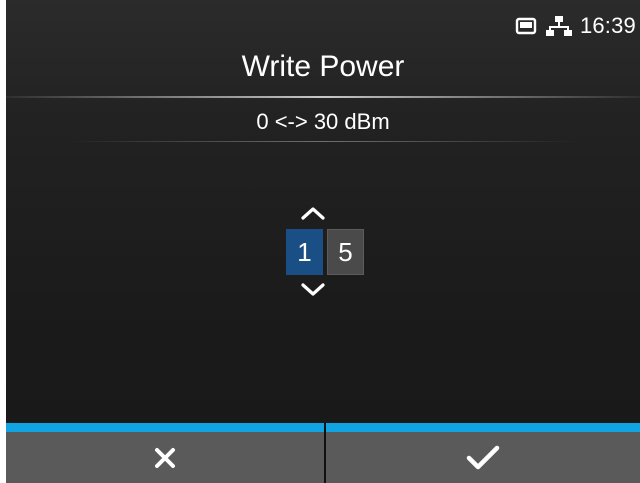 Image resolution: width=640 pixels, height=483 pixels. I want to click on checkmark-icon, so click(483, 458).